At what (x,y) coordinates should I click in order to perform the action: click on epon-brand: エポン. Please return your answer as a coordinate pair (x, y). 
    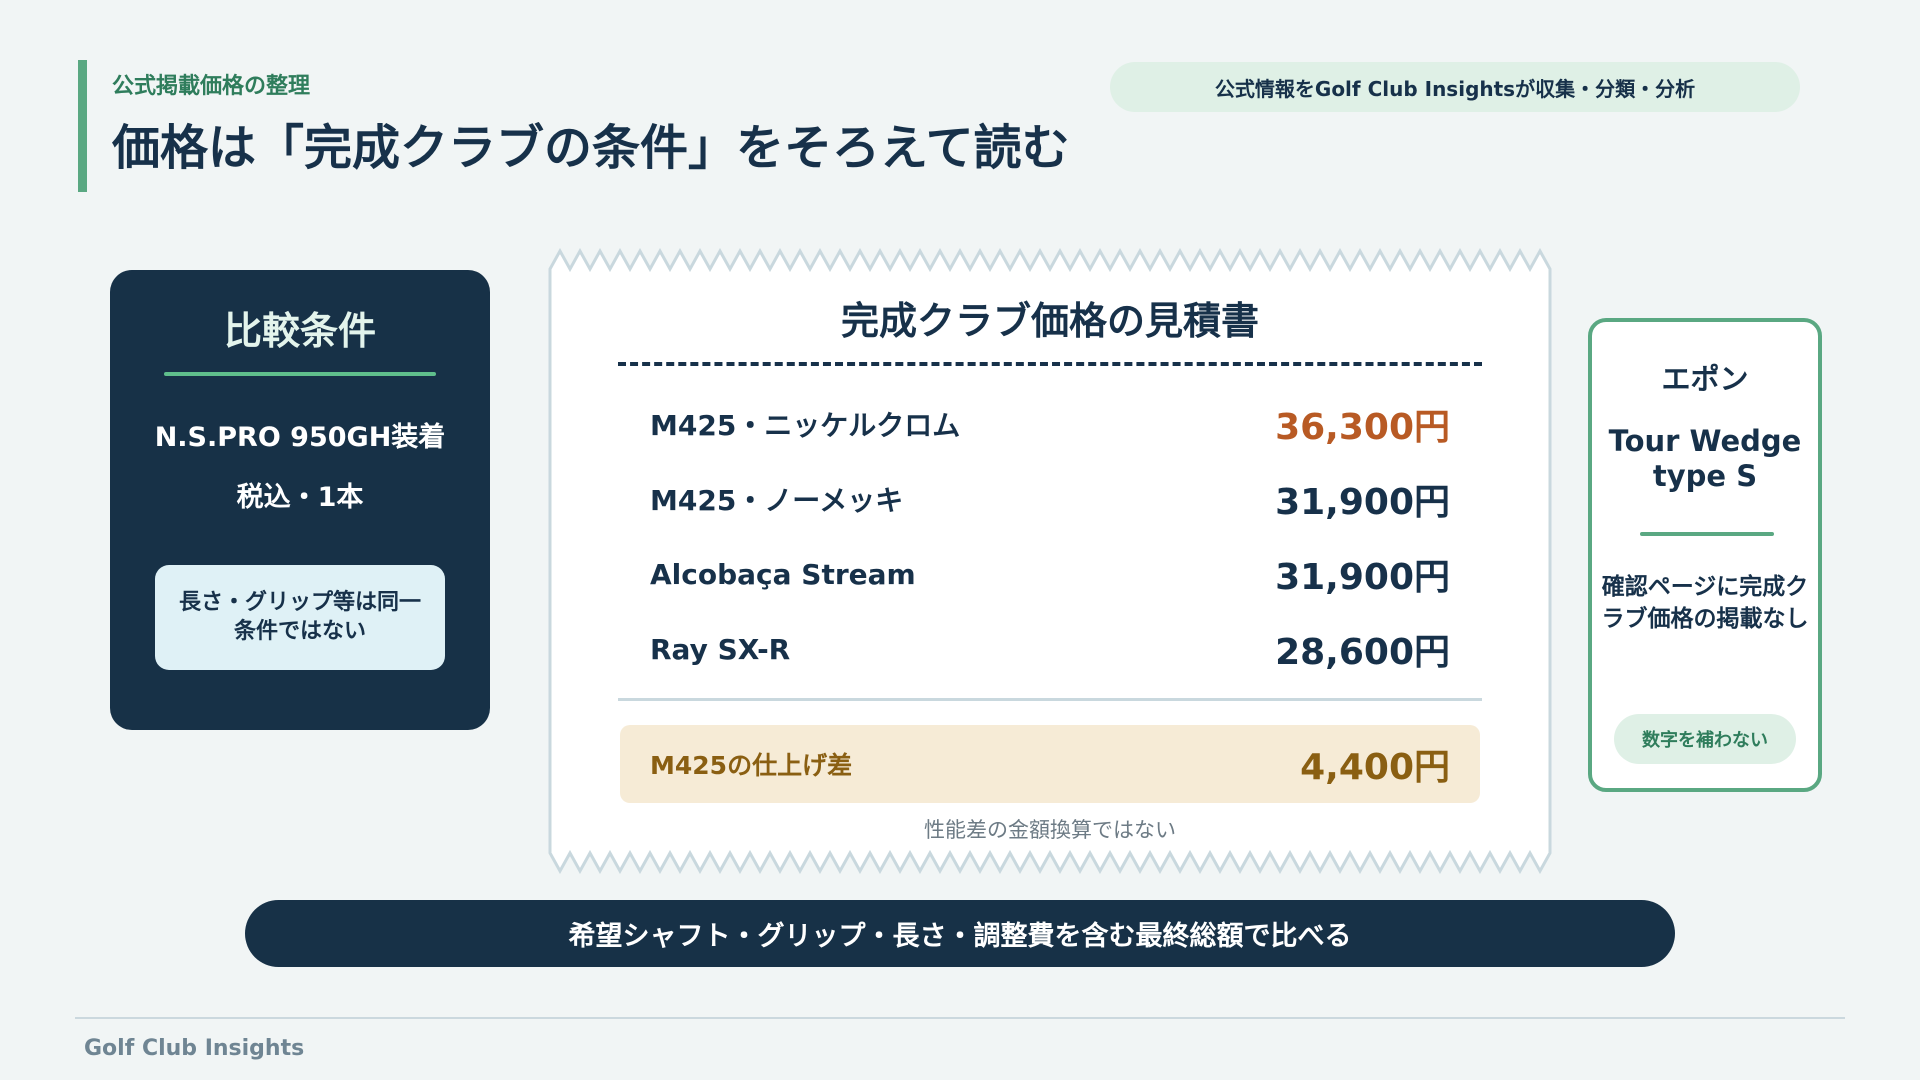
    Looking at the image, I should click on (1705, 379).